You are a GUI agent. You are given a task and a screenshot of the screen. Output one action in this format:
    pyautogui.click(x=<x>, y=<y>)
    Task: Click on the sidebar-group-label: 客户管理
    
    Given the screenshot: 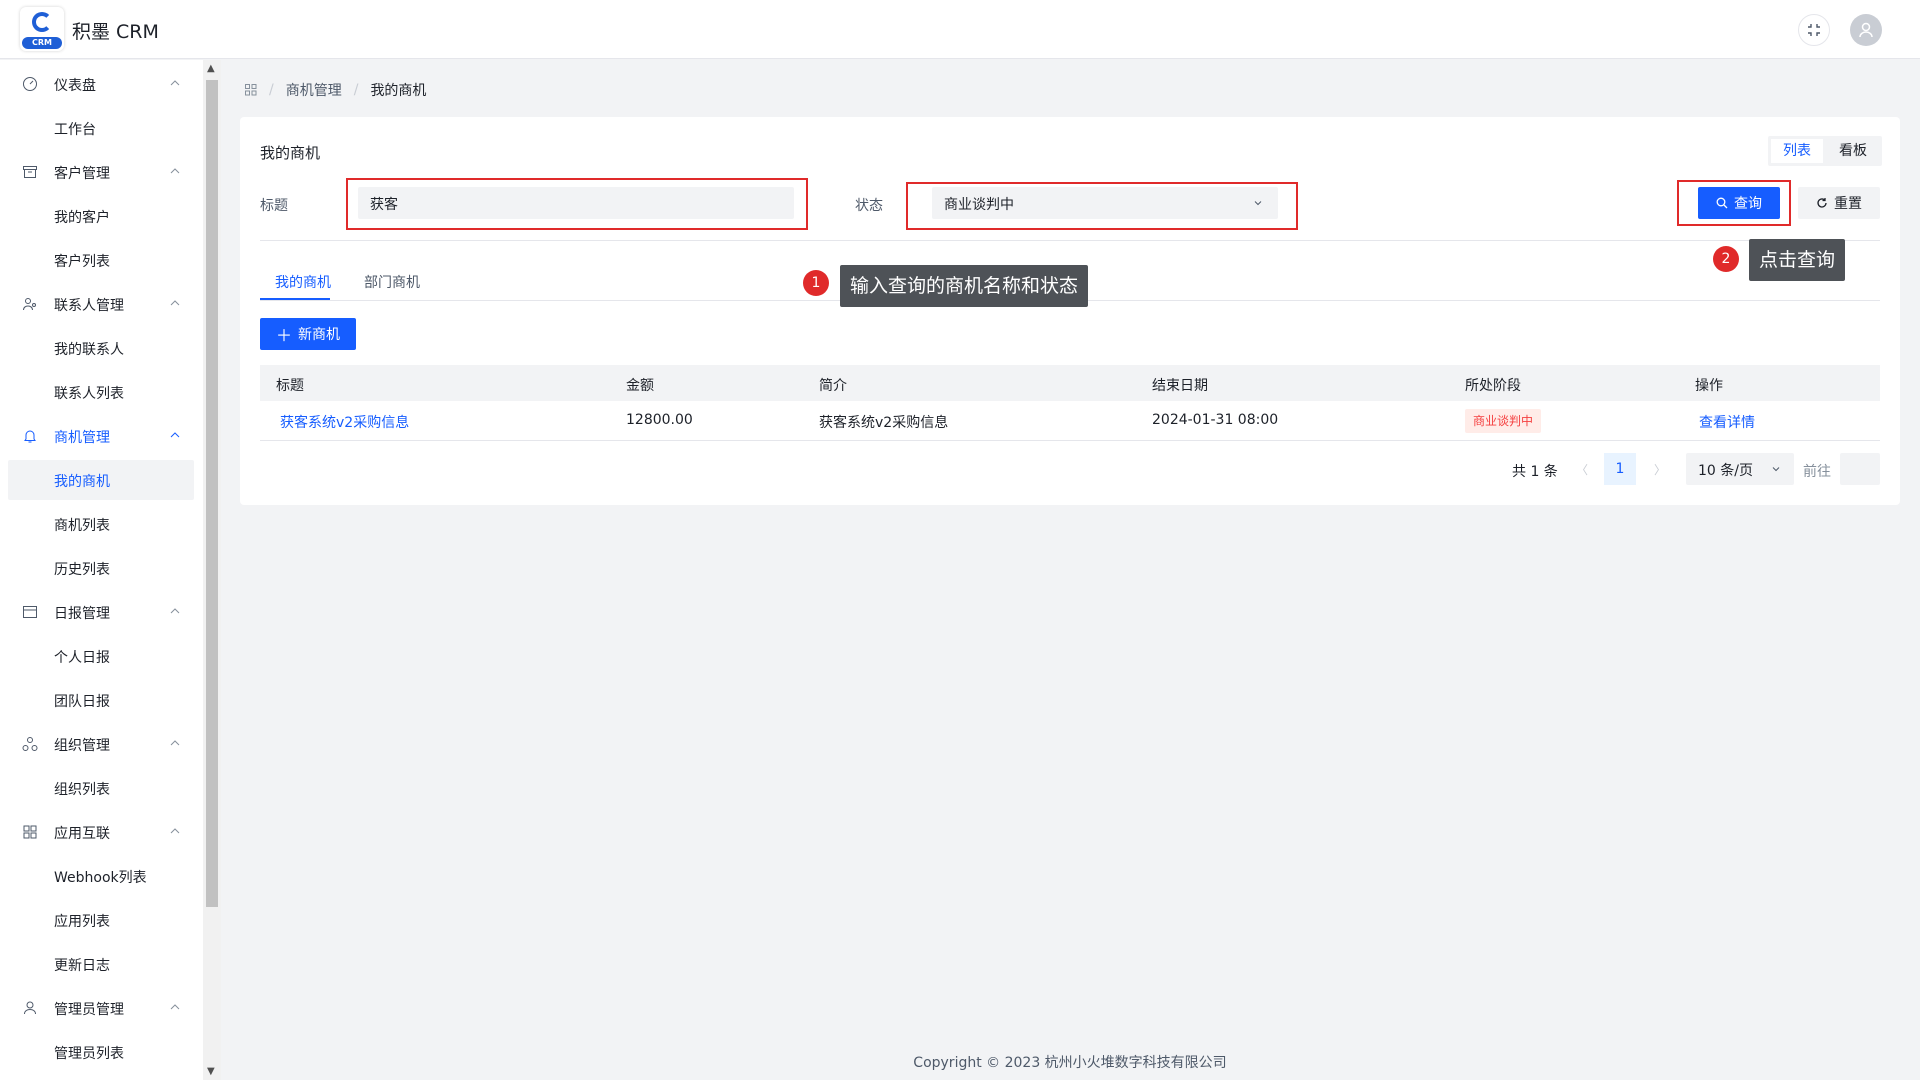 What is the action you would take?
    pyautogui.click(x=82, y=174)
    